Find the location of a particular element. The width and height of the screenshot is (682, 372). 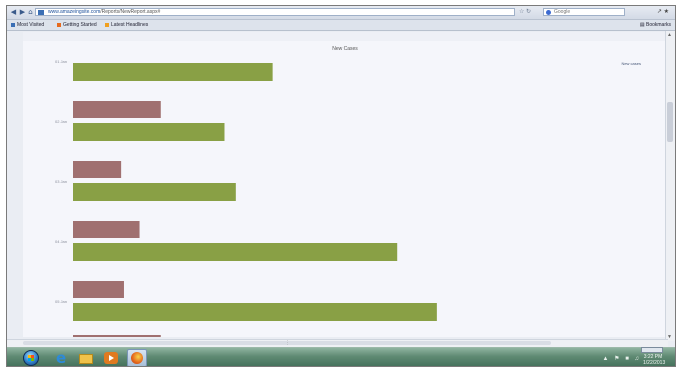

bookmark-label: Most Visited is located at coordinates (31, 25).